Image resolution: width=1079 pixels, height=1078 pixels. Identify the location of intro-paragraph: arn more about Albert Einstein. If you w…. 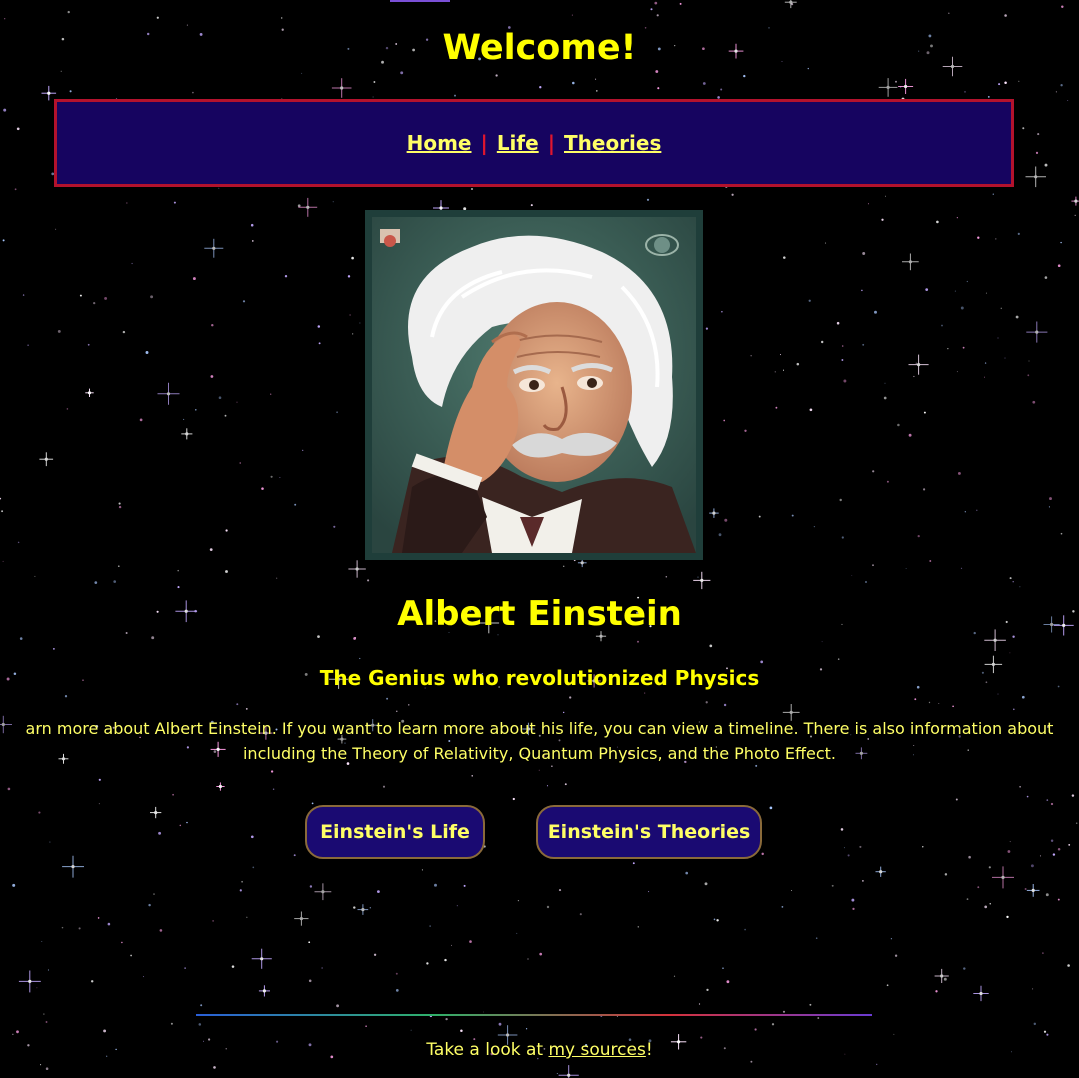
(539, 741).